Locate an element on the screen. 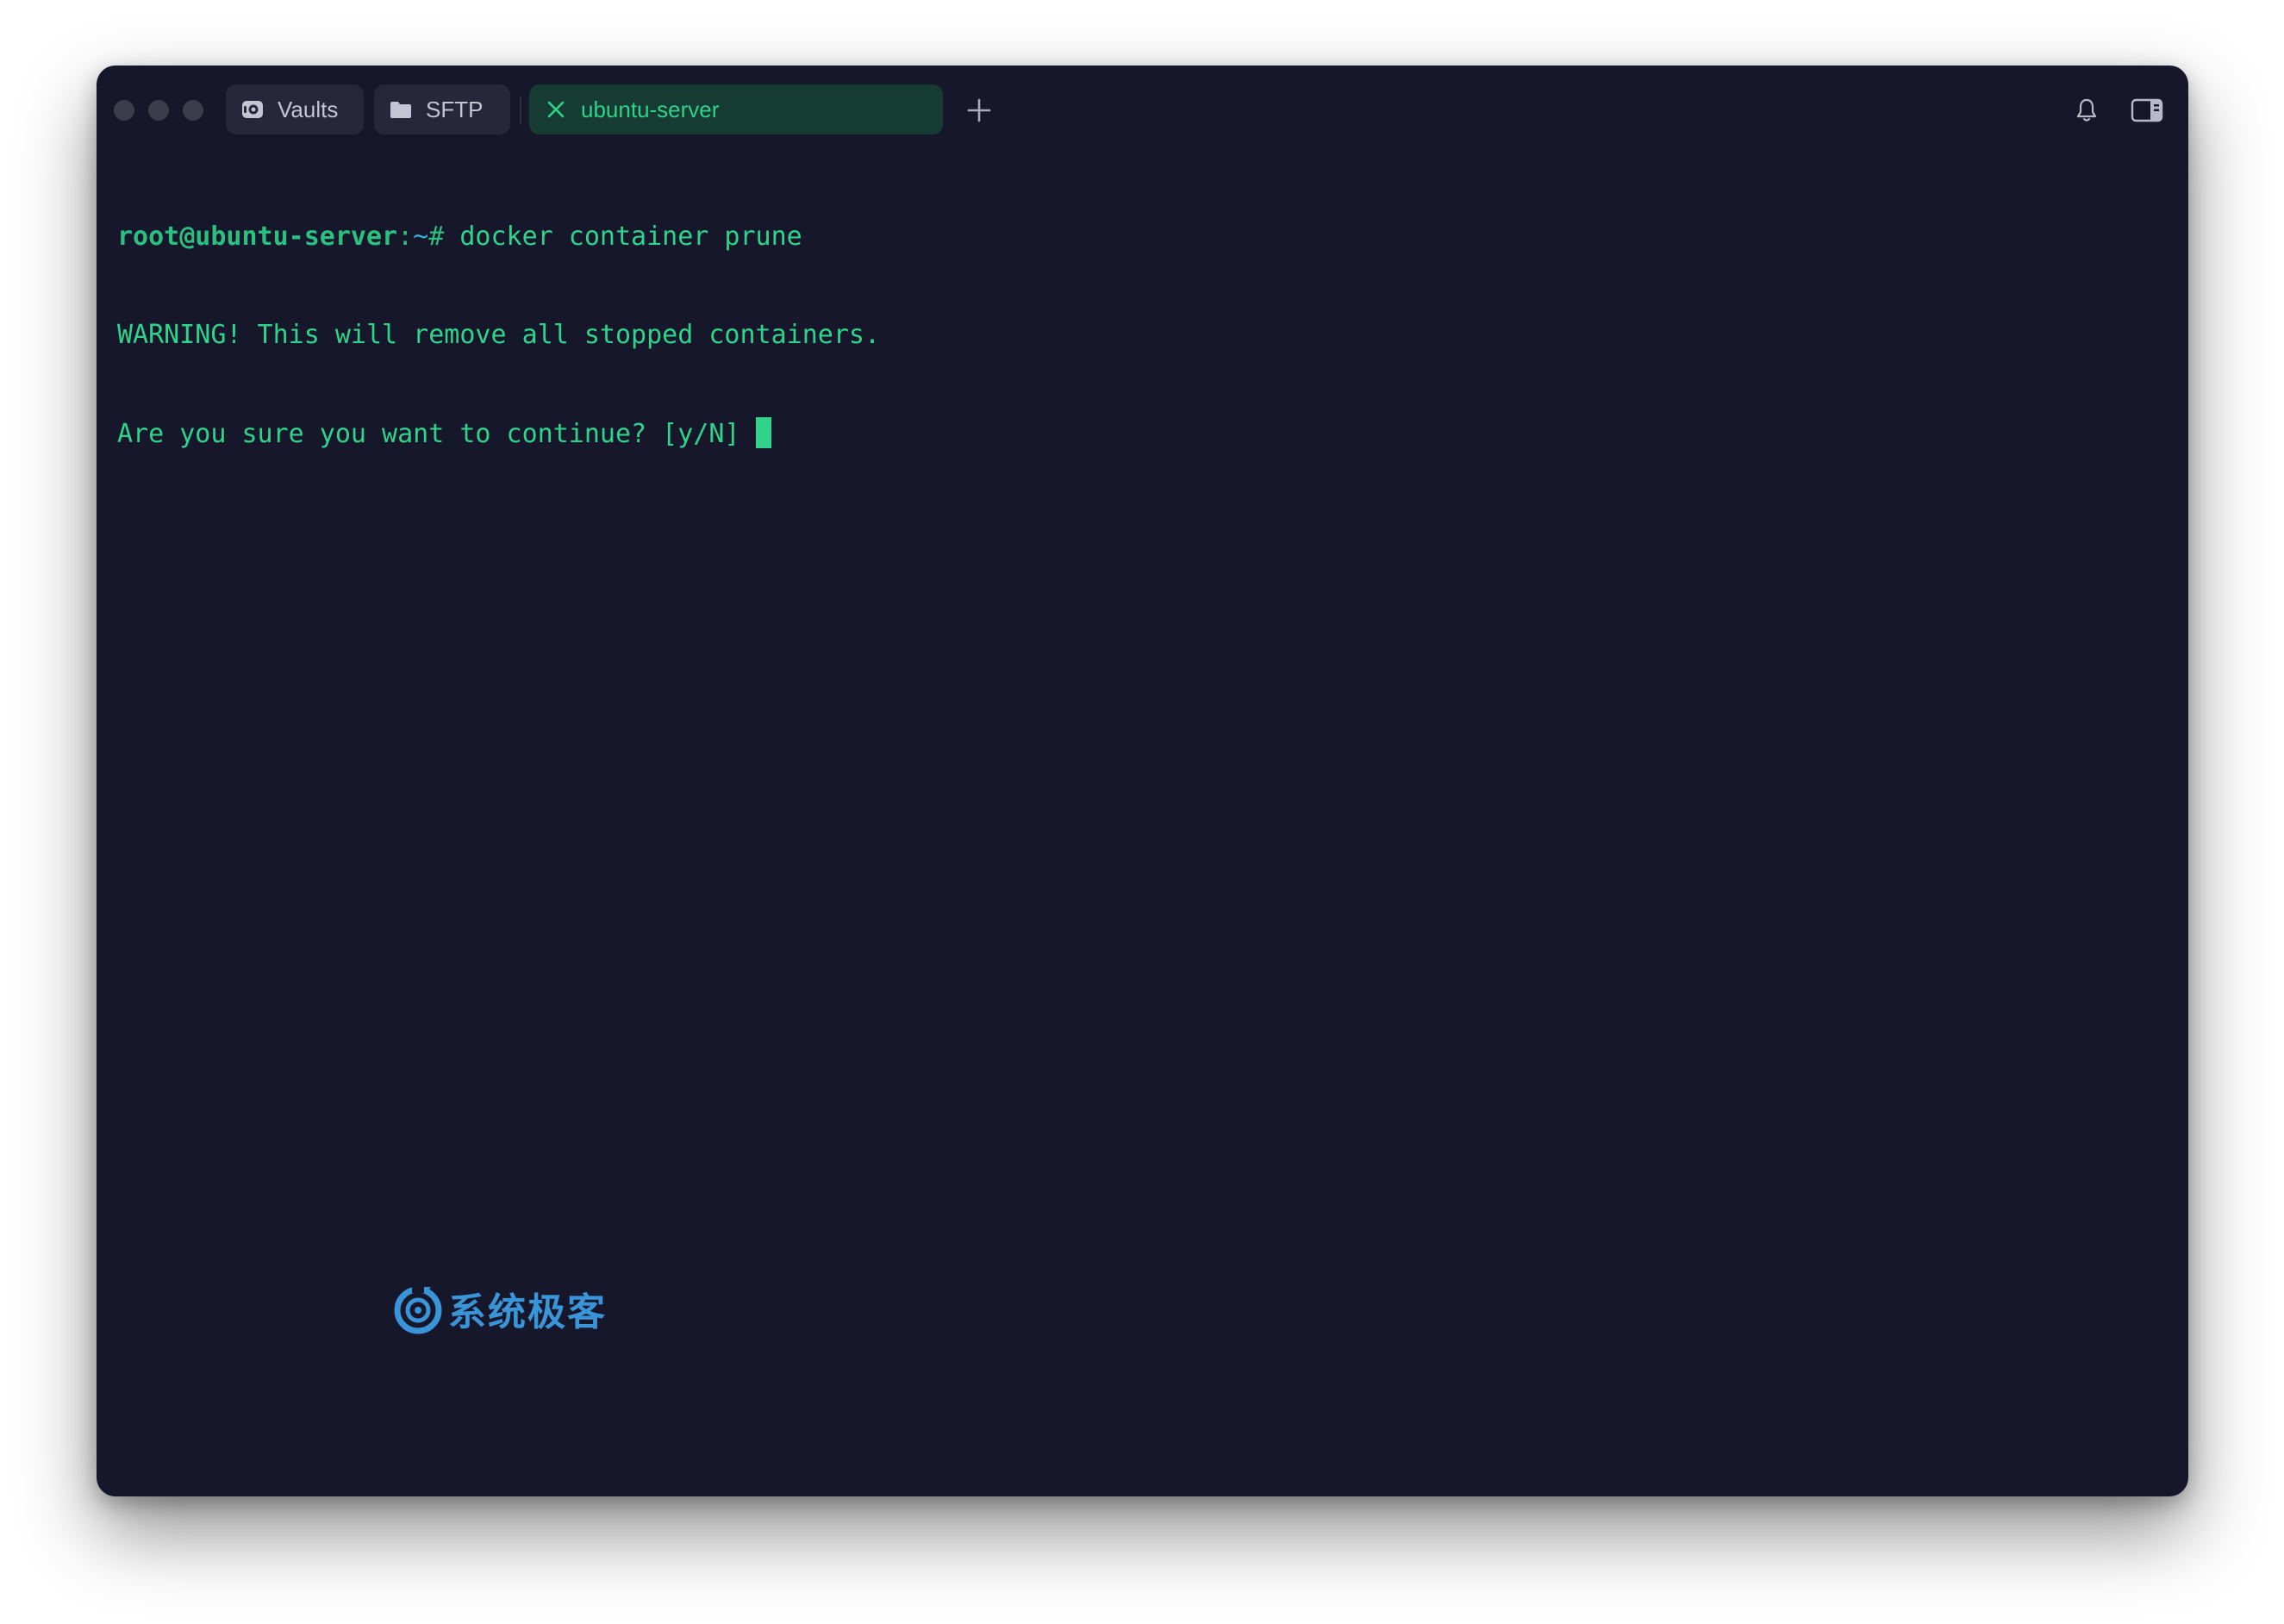 This screenshot has height=1624, width=2284. tab-label: ubuntu-server is located at coordinates (650, 109).